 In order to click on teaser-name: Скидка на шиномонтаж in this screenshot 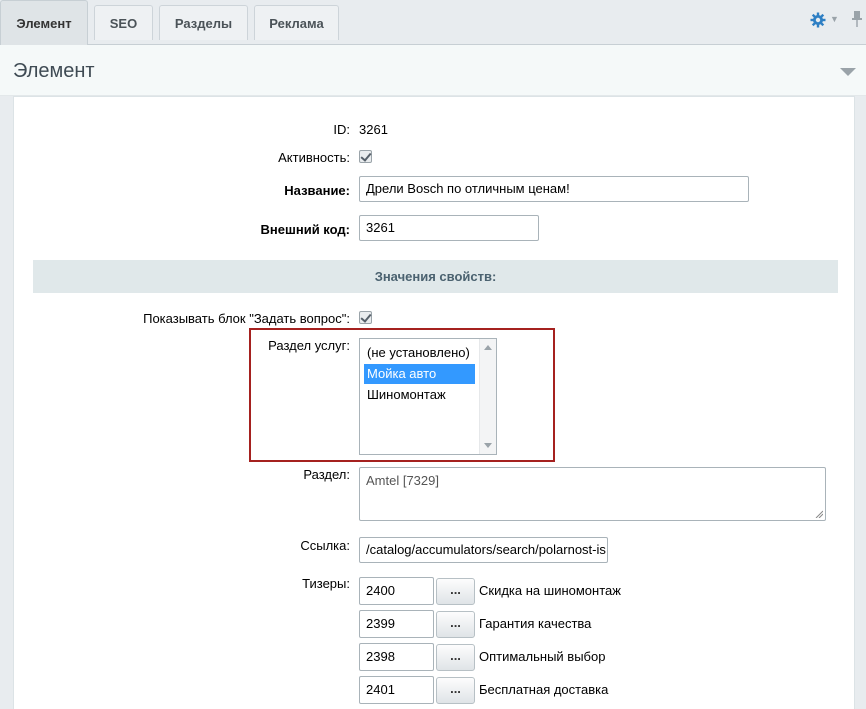, I will do `click(550, 590)`.